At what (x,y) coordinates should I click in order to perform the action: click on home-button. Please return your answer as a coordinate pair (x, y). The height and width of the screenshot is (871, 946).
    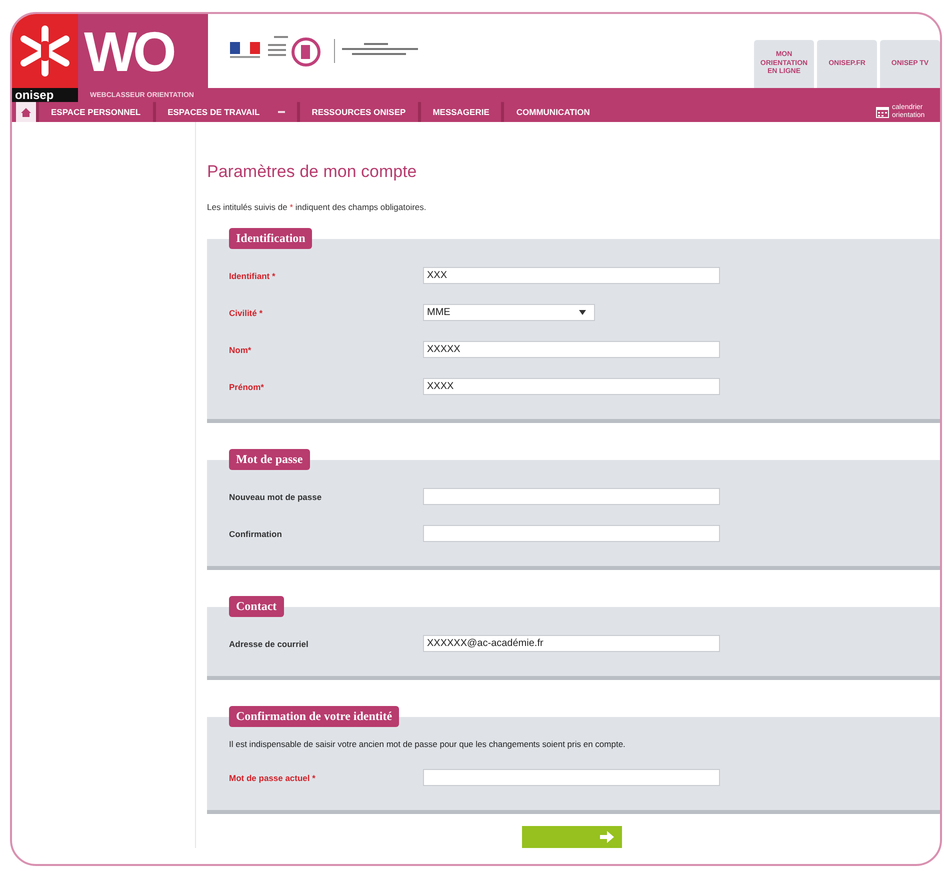
    Looking at the image, I should click on (26, 112).